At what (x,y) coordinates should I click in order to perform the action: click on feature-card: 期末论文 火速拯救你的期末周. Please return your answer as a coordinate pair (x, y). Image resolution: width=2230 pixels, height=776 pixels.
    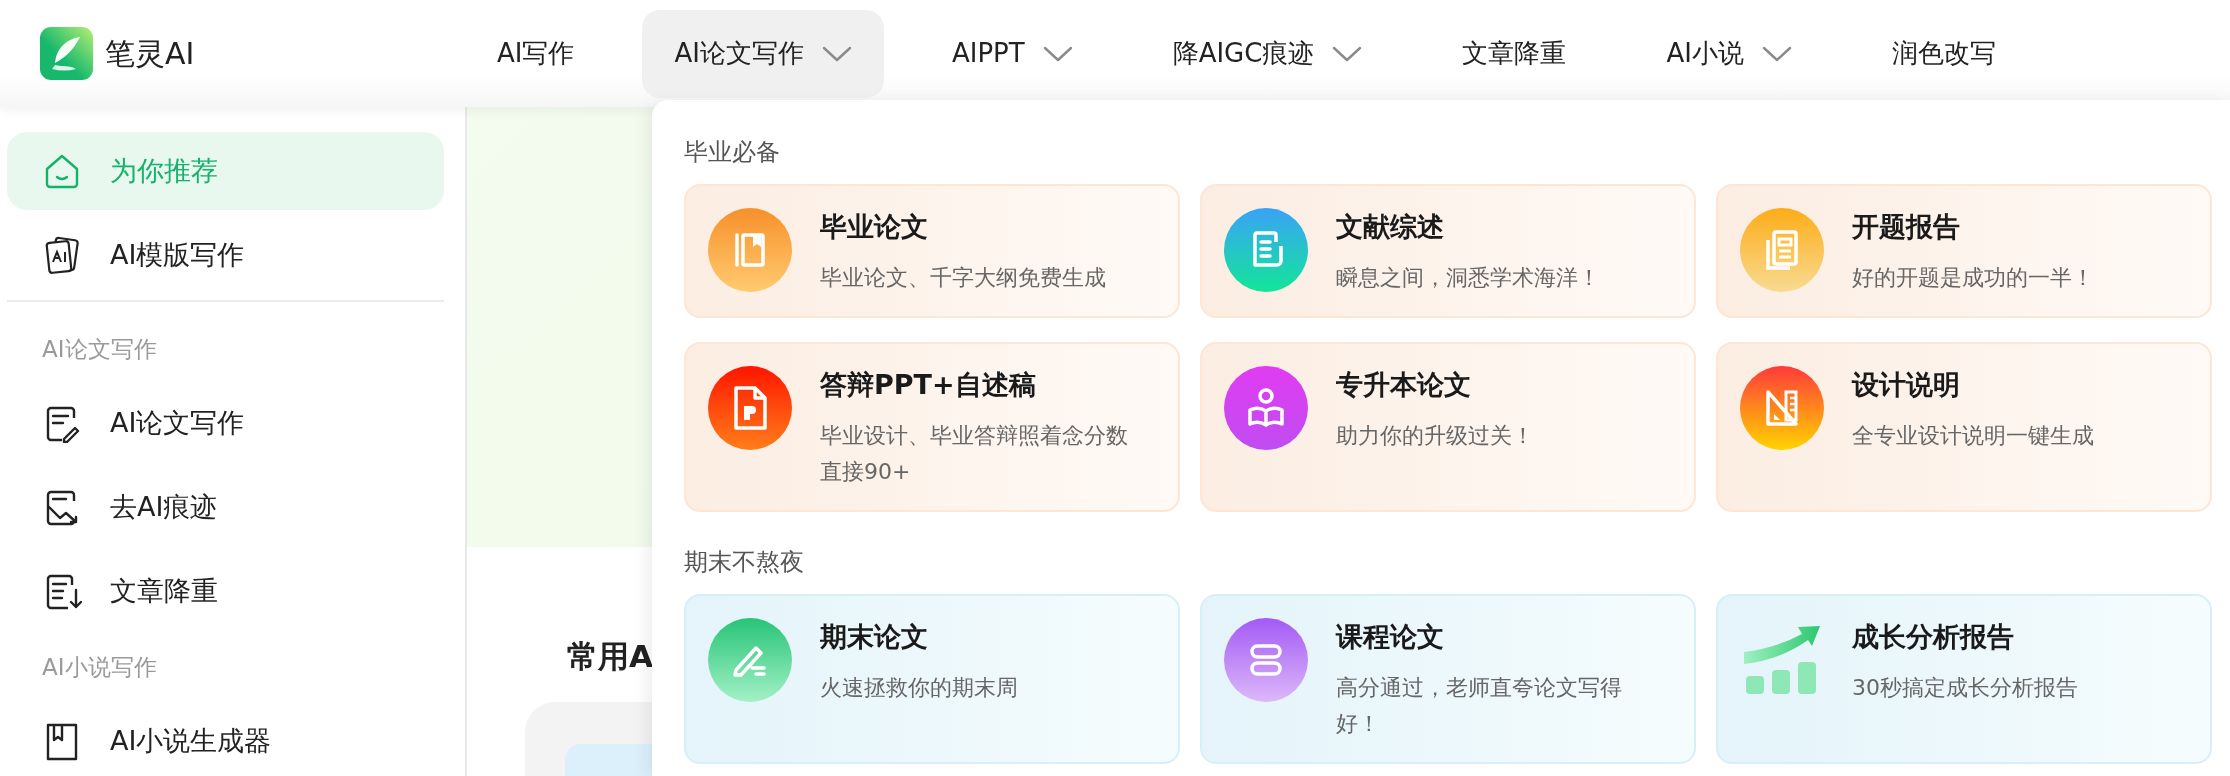
    Looking at the image, I should click on (932, 679).